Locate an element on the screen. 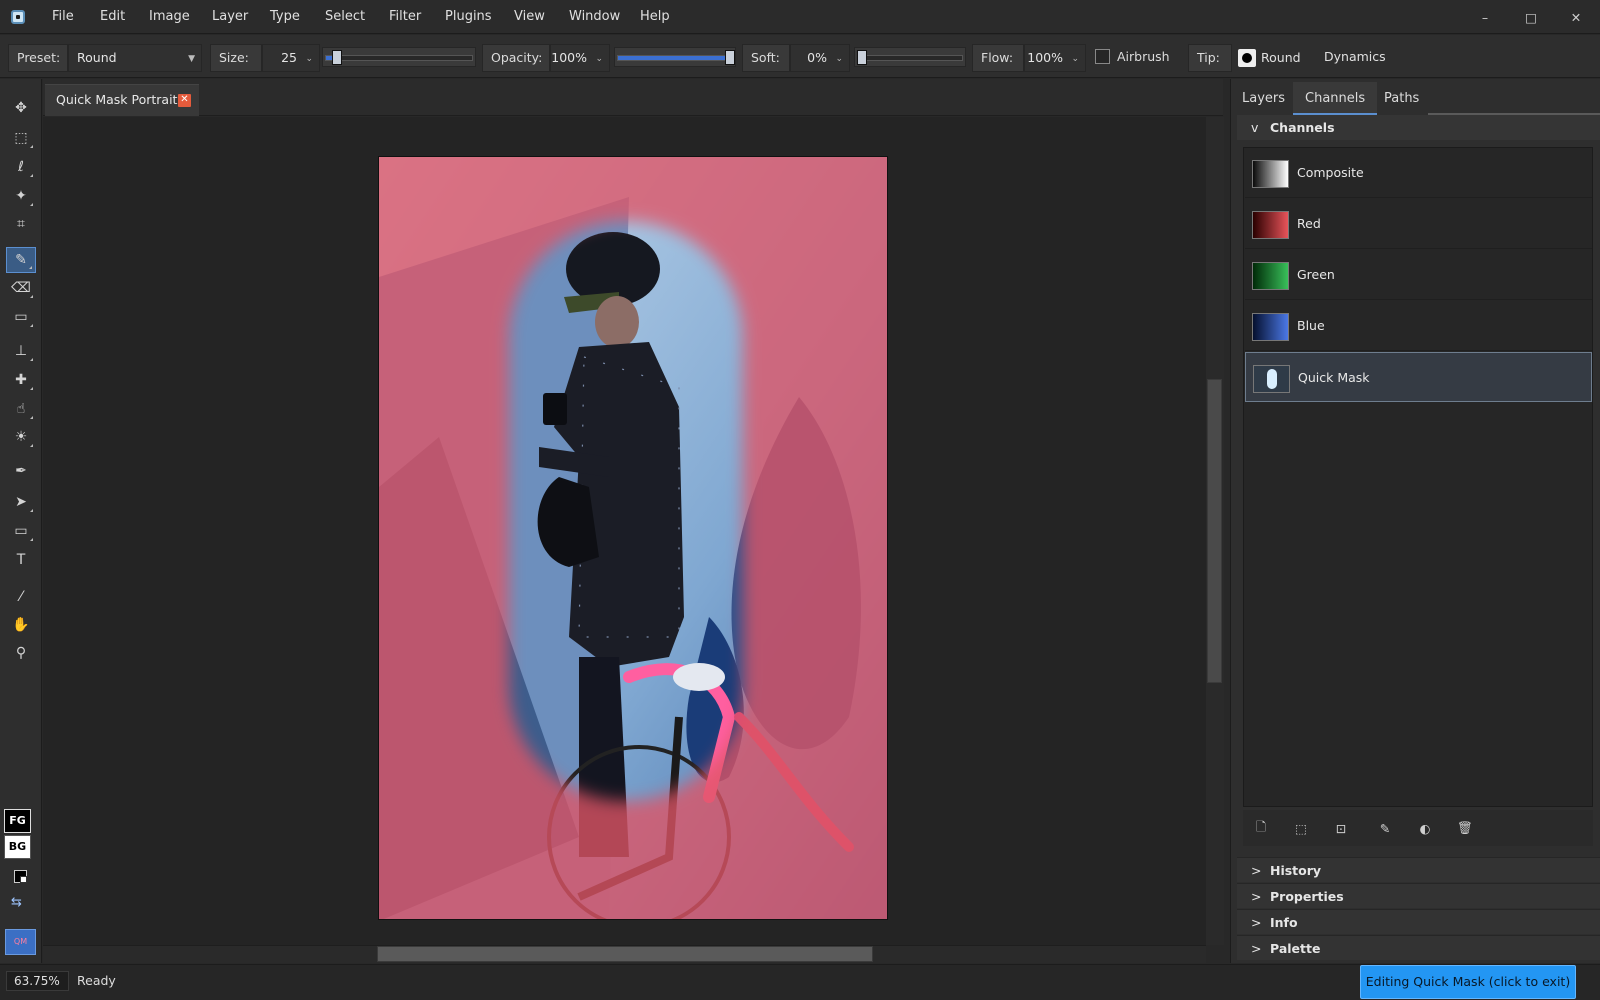 The width and height of the screenshot is (1600, 1000). channel-row-composite: Composite is located at coordinates (1418, 173).